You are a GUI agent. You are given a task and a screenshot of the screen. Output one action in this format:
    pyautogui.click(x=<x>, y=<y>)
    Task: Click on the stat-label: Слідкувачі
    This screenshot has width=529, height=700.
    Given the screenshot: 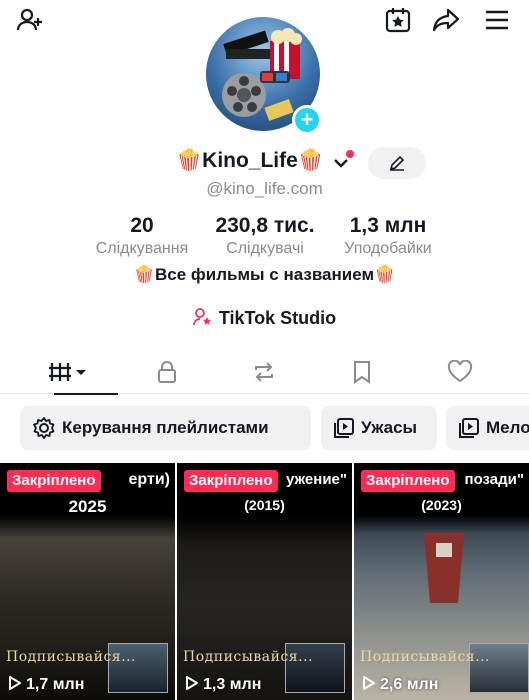 What is the action you would take?
    pyautogui.click(x=265, y=248)
    